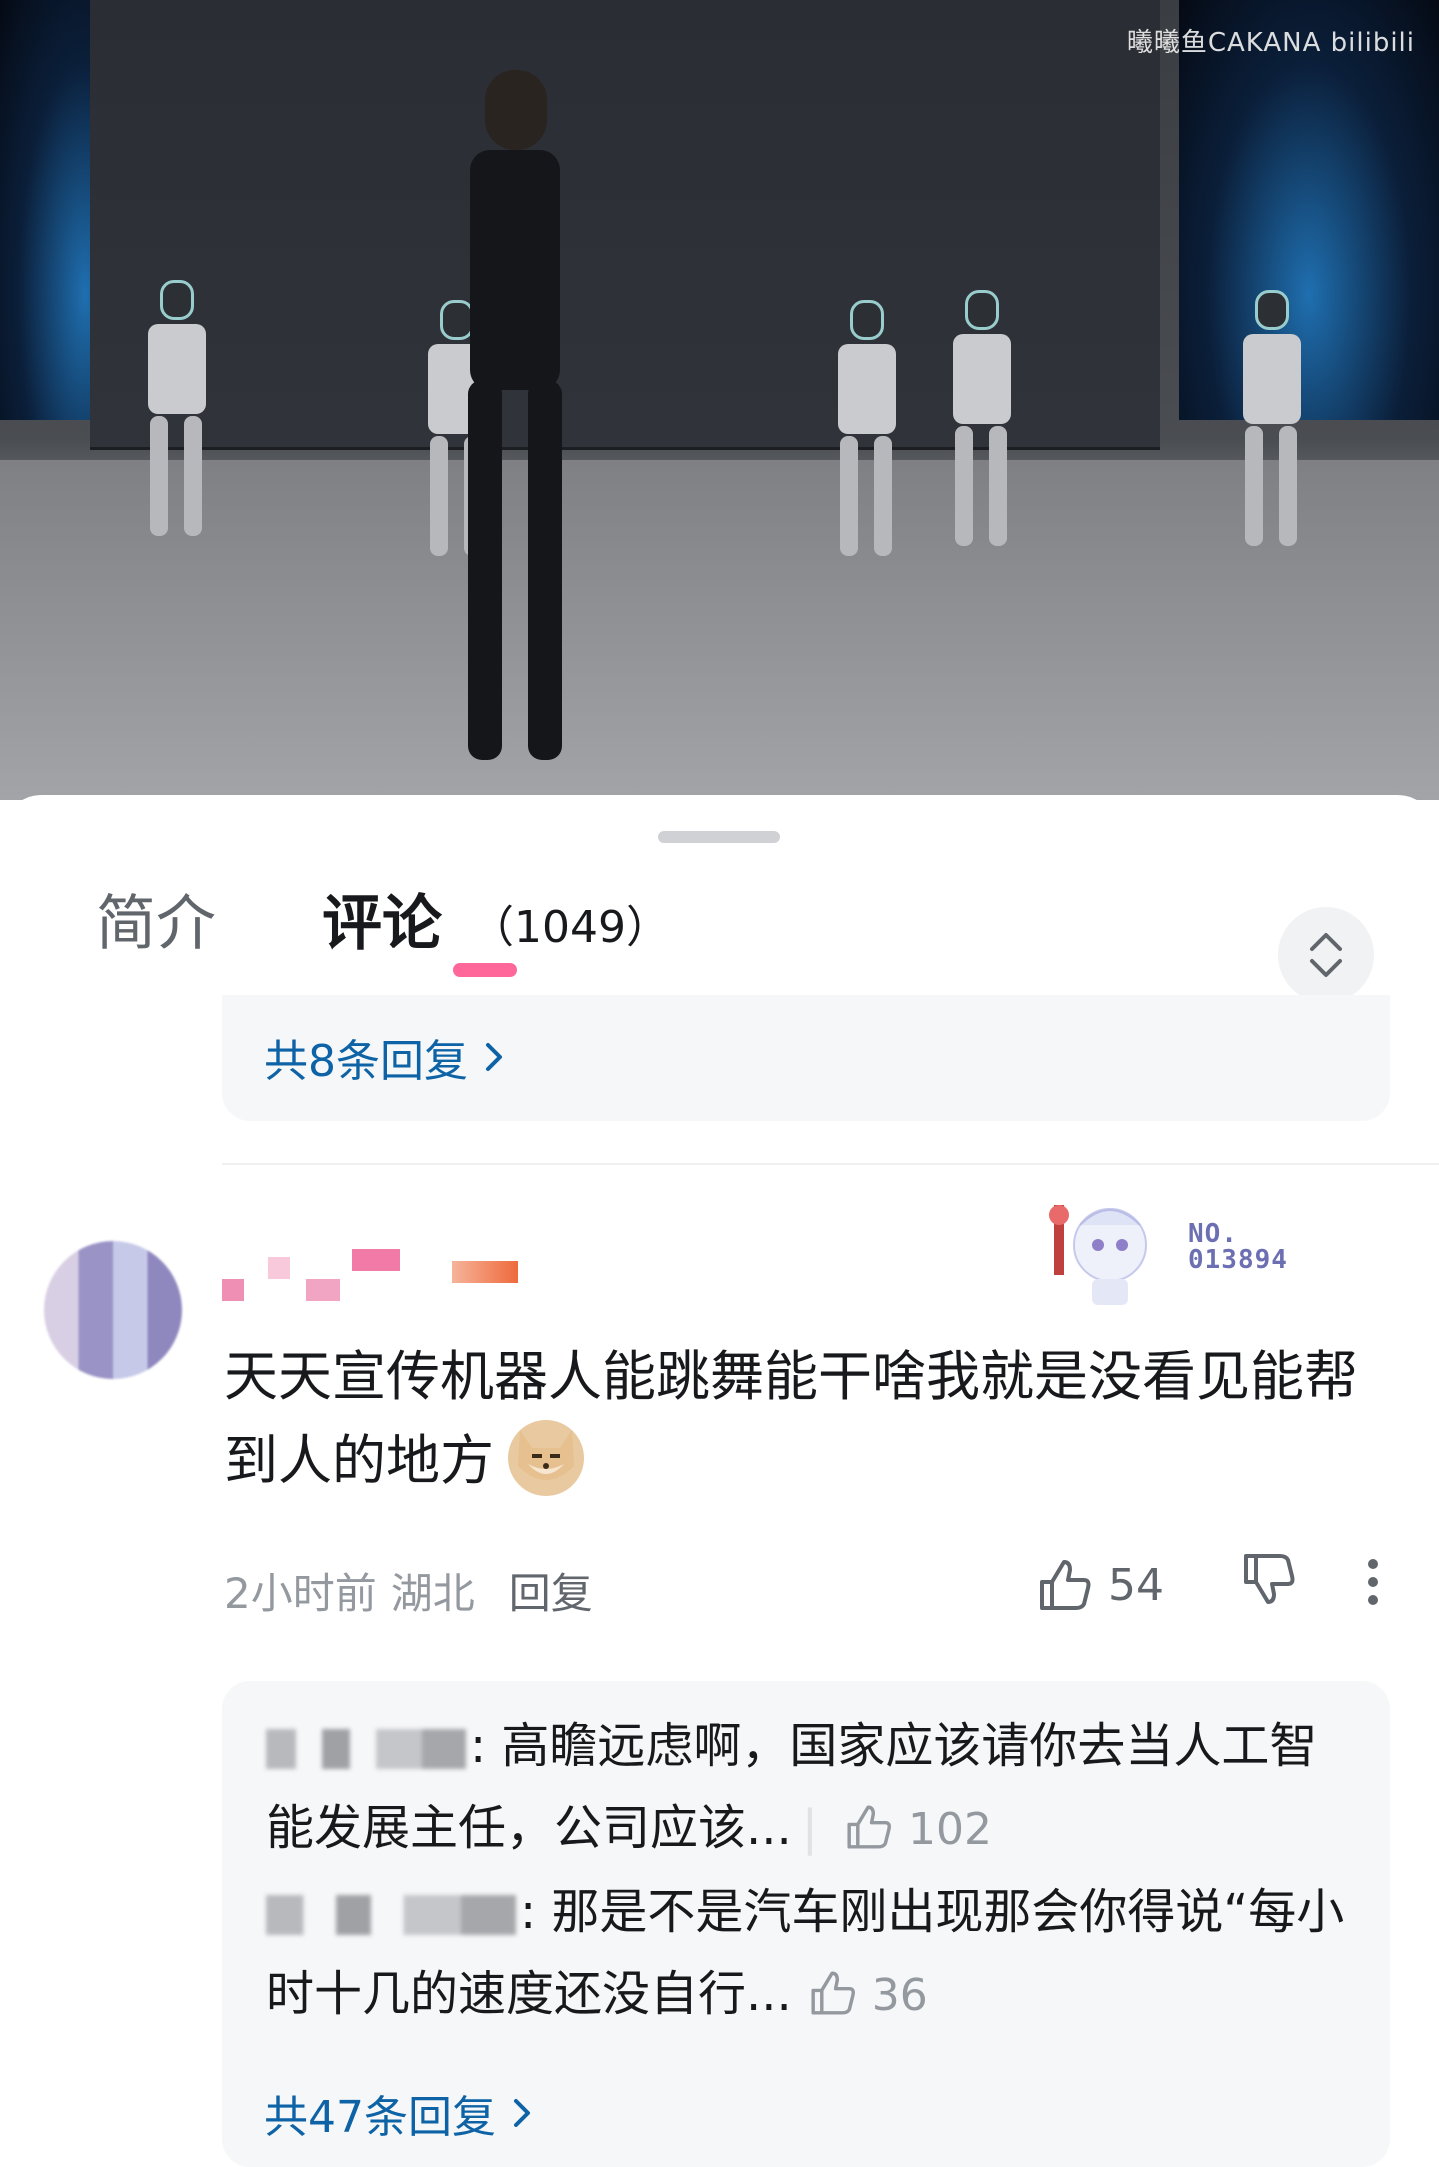 This screenshot has width=1439, height=2167. What do you see at coordinates (432, 1279) in the screenshot?
I see `username-blurred` at bounding box center [432, 1279].